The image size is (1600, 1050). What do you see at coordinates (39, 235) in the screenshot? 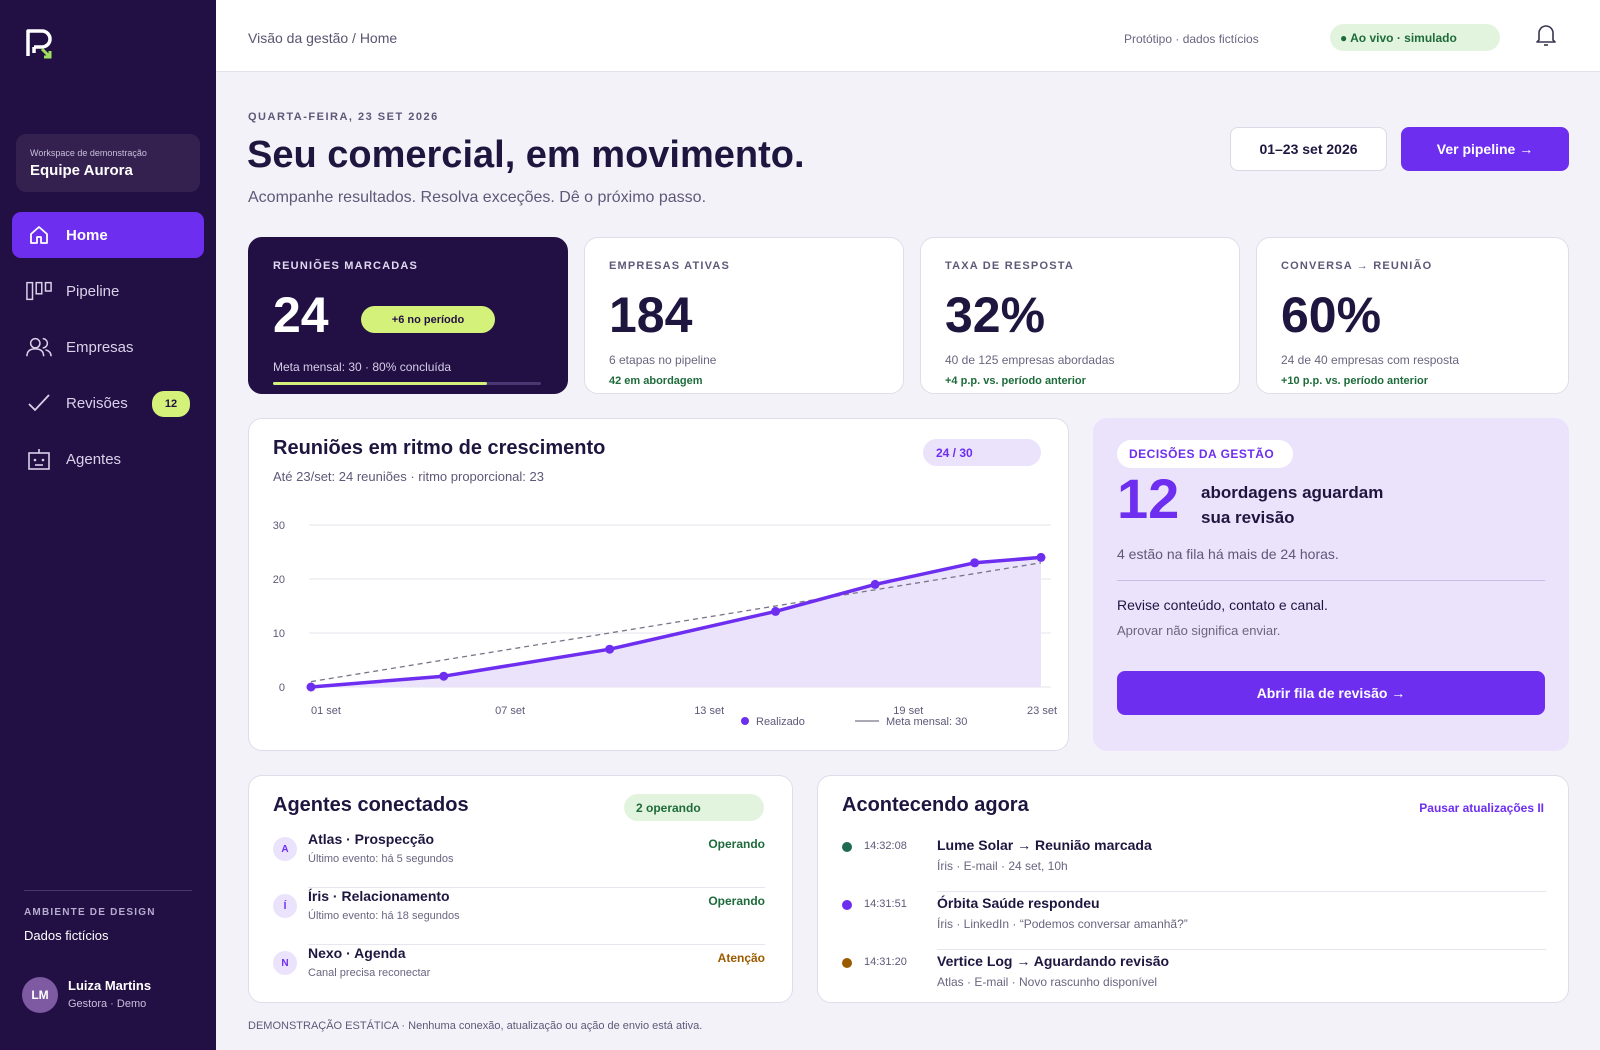
I see `home-icon` at bounding box center [39, 235].